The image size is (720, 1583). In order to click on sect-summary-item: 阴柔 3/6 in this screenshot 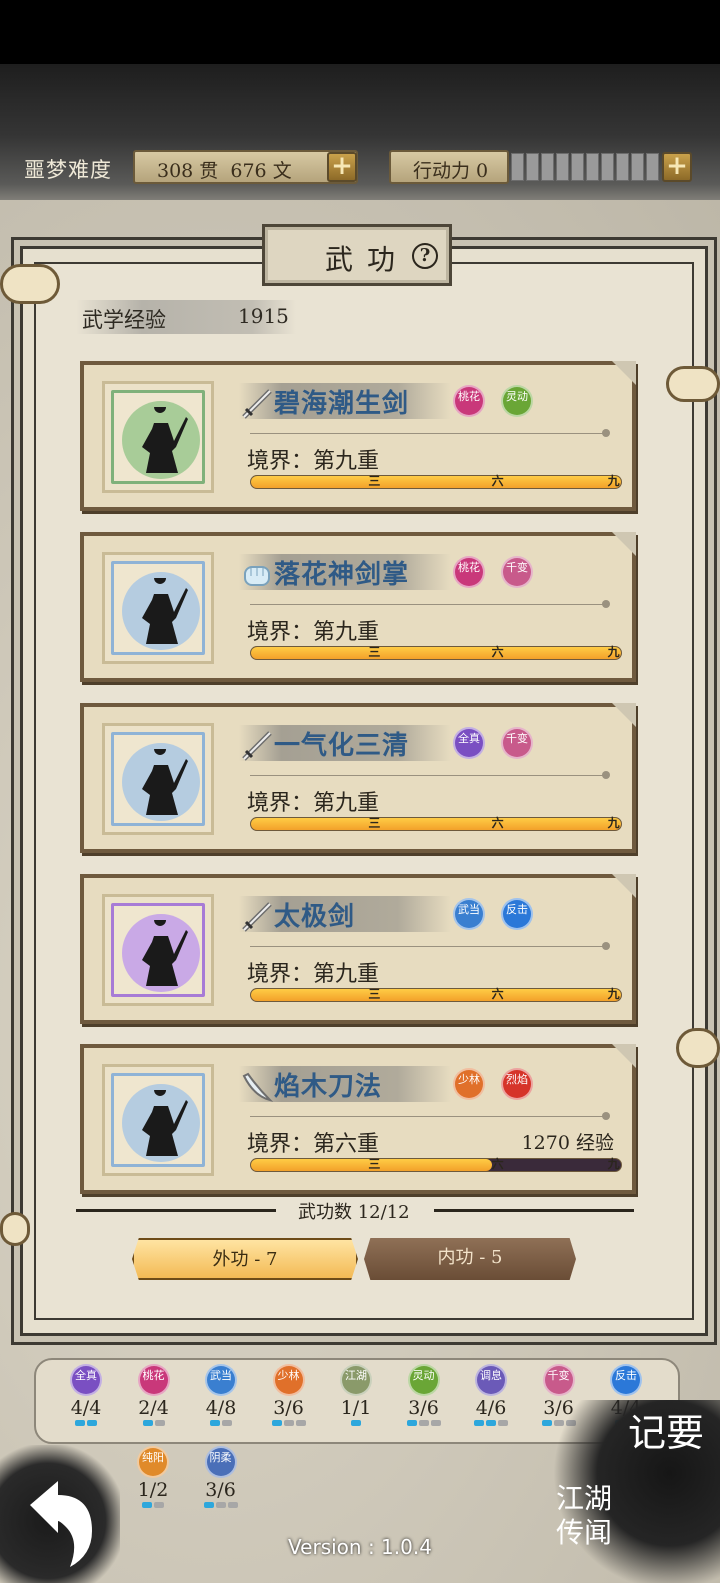, I will do `click(221, 1477)`.